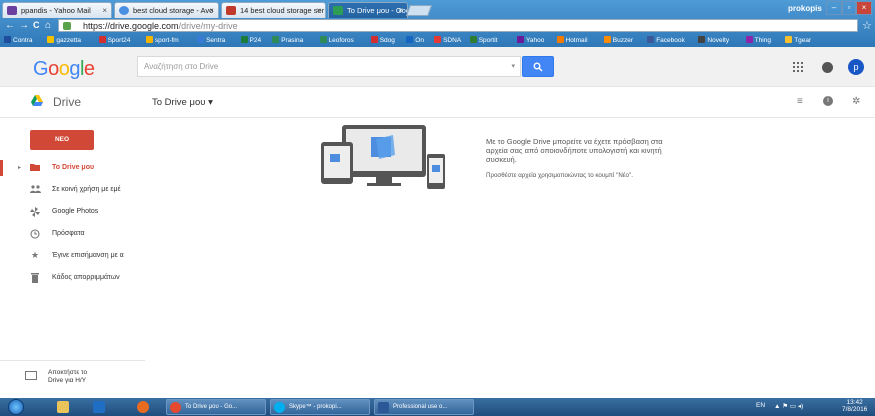 The image size is (875, 416). Describe the element at coordinates (623, 40) in the screenshot. I see `bookmark-label: Buzzer` at that location.